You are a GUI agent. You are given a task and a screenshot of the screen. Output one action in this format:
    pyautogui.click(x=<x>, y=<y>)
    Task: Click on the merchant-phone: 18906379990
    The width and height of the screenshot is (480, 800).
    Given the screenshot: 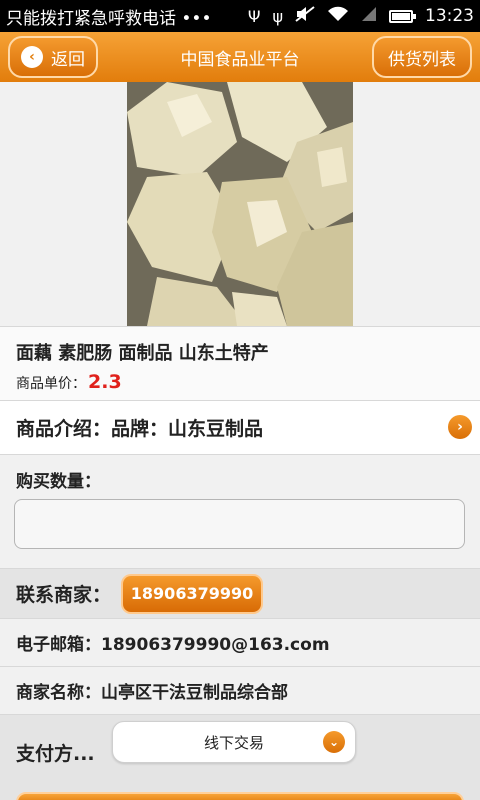 What is the action you would take?
    pyautogui.click(x=192, y=593)
    